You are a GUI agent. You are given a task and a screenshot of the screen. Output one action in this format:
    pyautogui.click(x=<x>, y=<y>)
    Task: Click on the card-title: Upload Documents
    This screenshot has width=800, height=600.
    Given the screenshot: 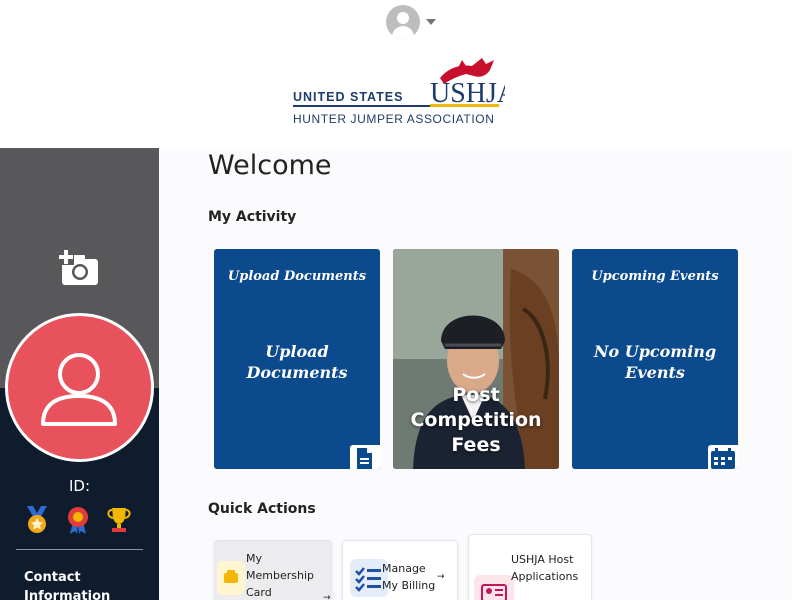 What is the action you would take?
    pyautogui.click(x=297, y=362)
    